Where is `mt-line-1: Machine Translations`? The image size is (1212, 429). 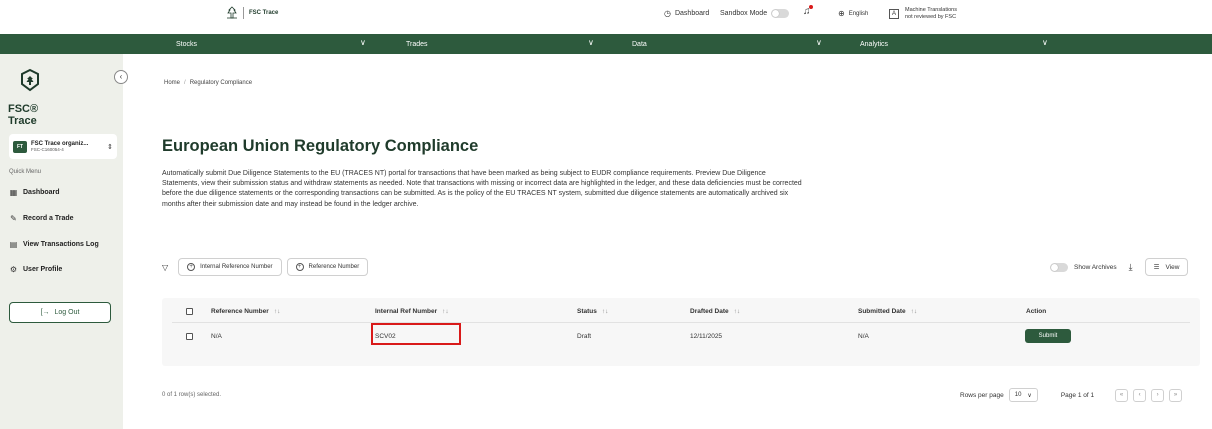 mt-line-1: Machine Translations is located at coordinates (931, 10).